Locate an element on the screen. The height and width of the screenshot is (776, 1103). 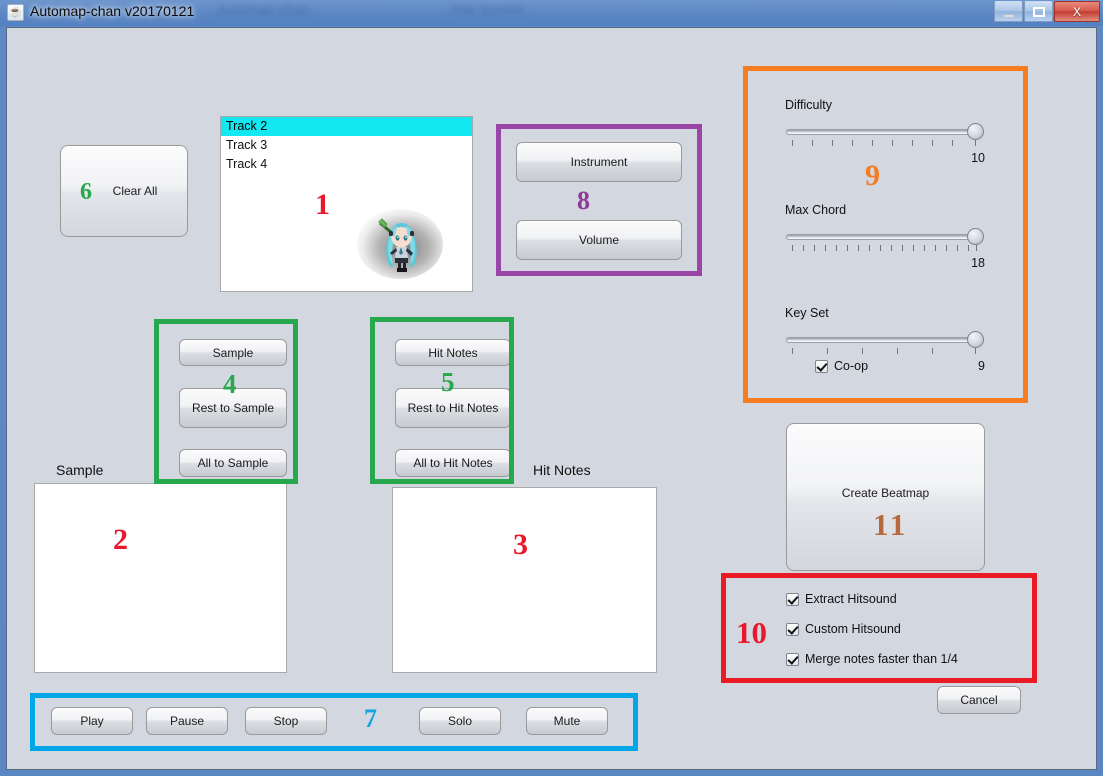
volume-button: Volume is located at coordinates (599, 240).